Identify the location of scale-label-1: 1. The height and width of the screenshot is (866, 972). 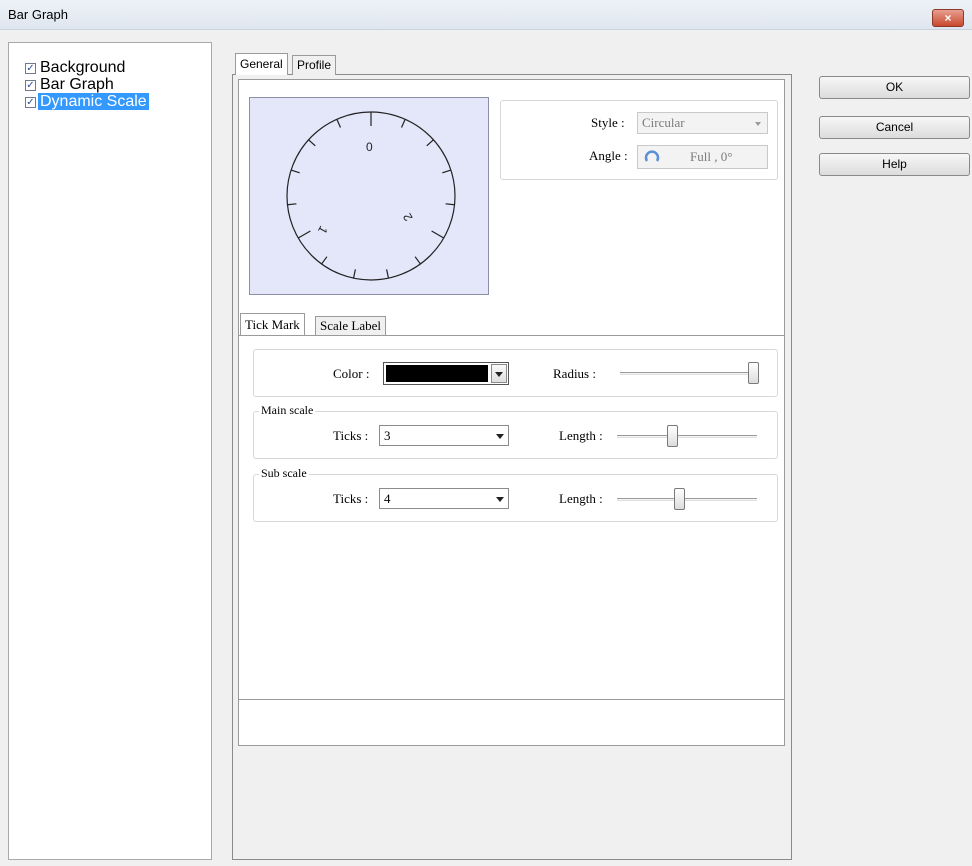
(323, 230).